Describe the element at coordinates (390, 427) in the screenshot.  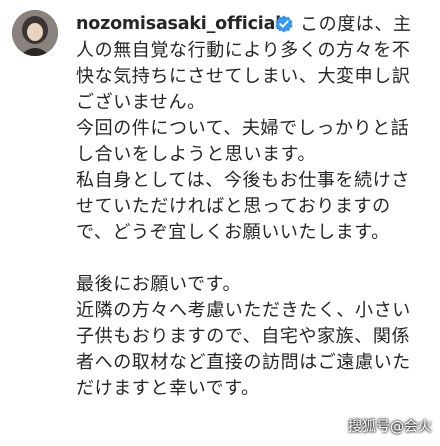
I see `watermark-text: 搜狐号@会火` at that location.